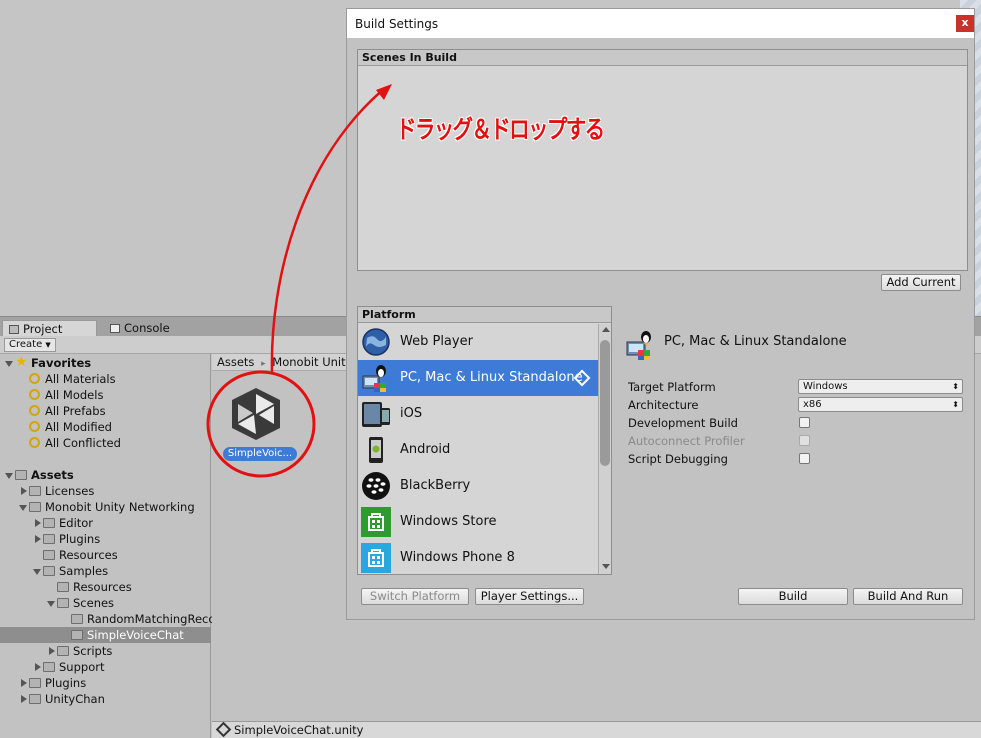 This screenshot has height=738, width=981. I want to click on platform-item-label: iOS, so click(411, 413).